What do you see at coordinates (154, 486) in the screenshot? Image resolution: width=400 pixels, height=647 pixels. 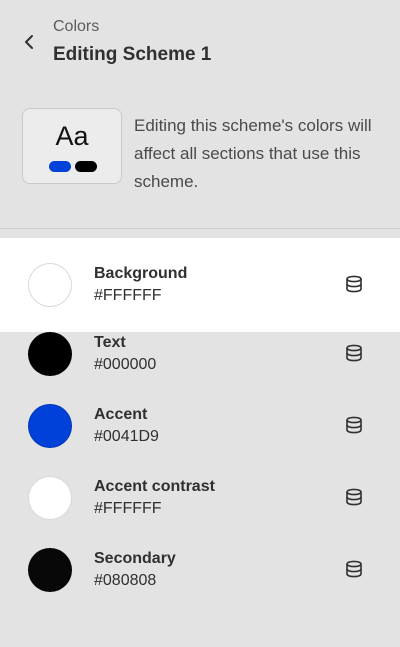 I see `color-label: Accent contrast` at bounding box center [154, 486].